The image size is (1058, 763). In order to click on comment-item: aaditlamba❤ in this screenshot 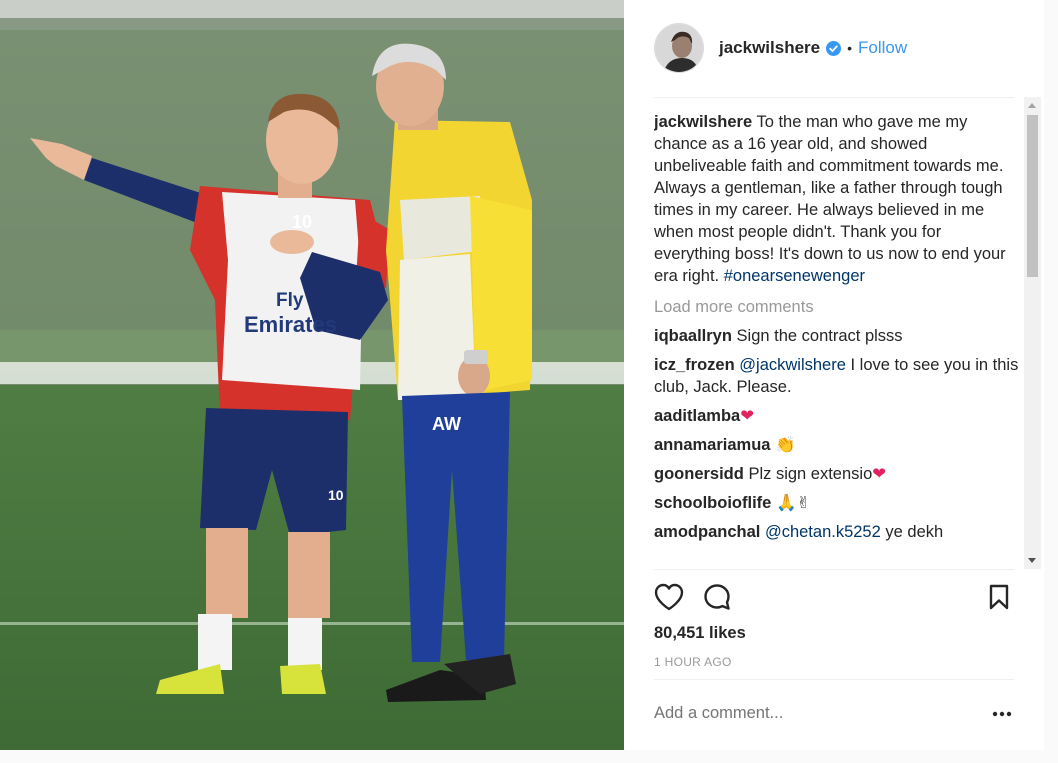, I will do `click(836, 416)`.